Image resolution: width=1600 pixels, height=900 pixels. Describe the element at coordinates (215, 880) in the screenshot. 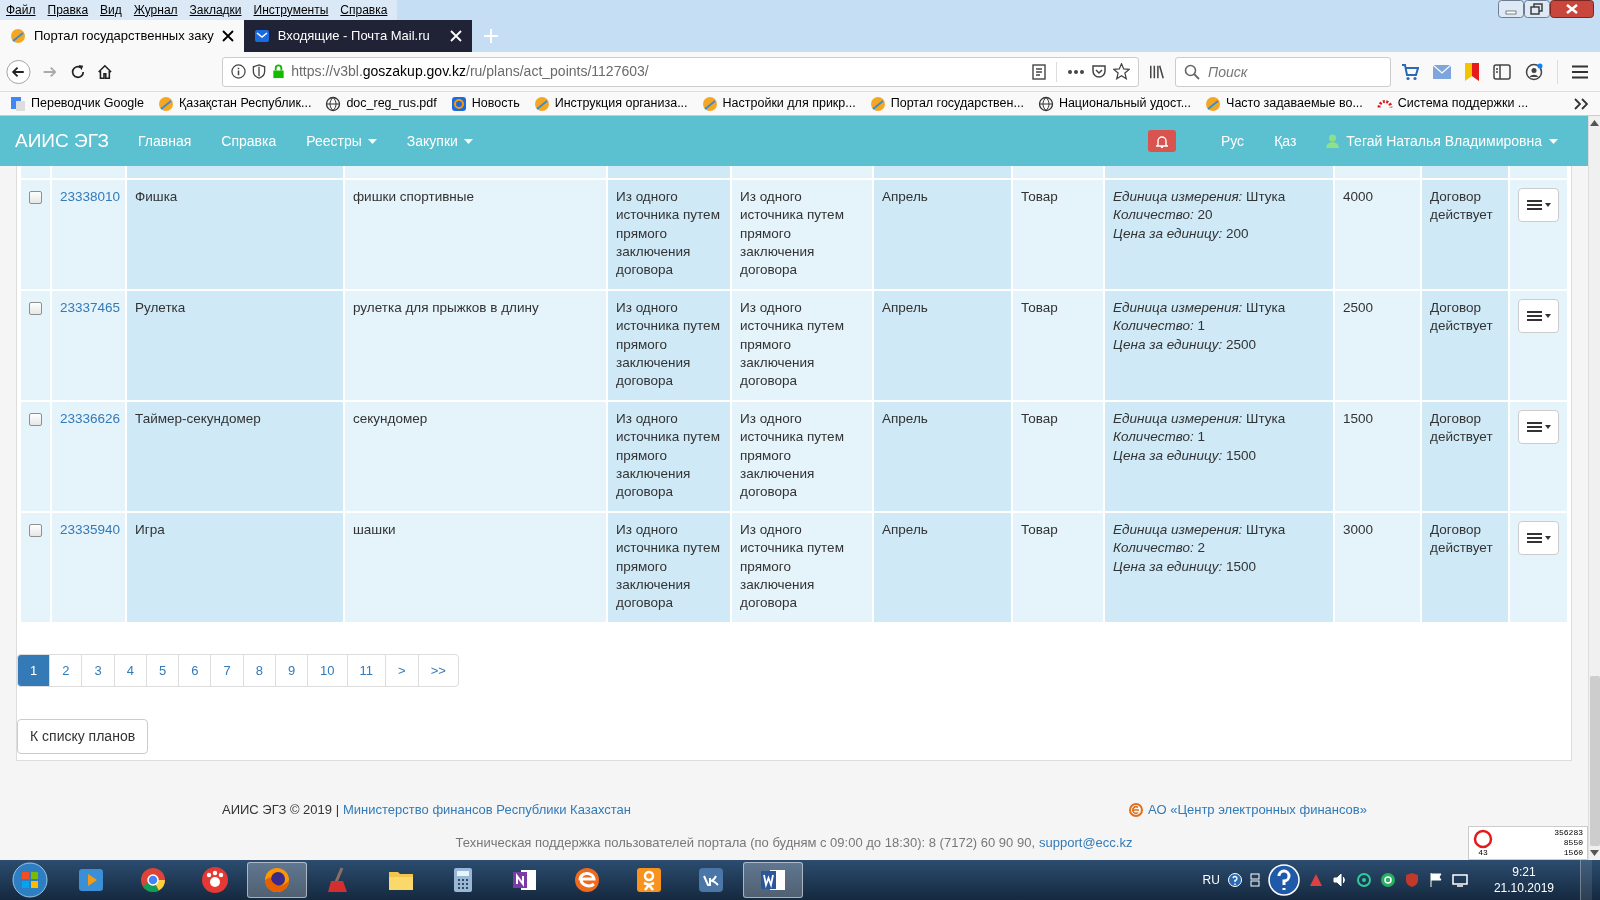

I see `paw-icon` at that location.